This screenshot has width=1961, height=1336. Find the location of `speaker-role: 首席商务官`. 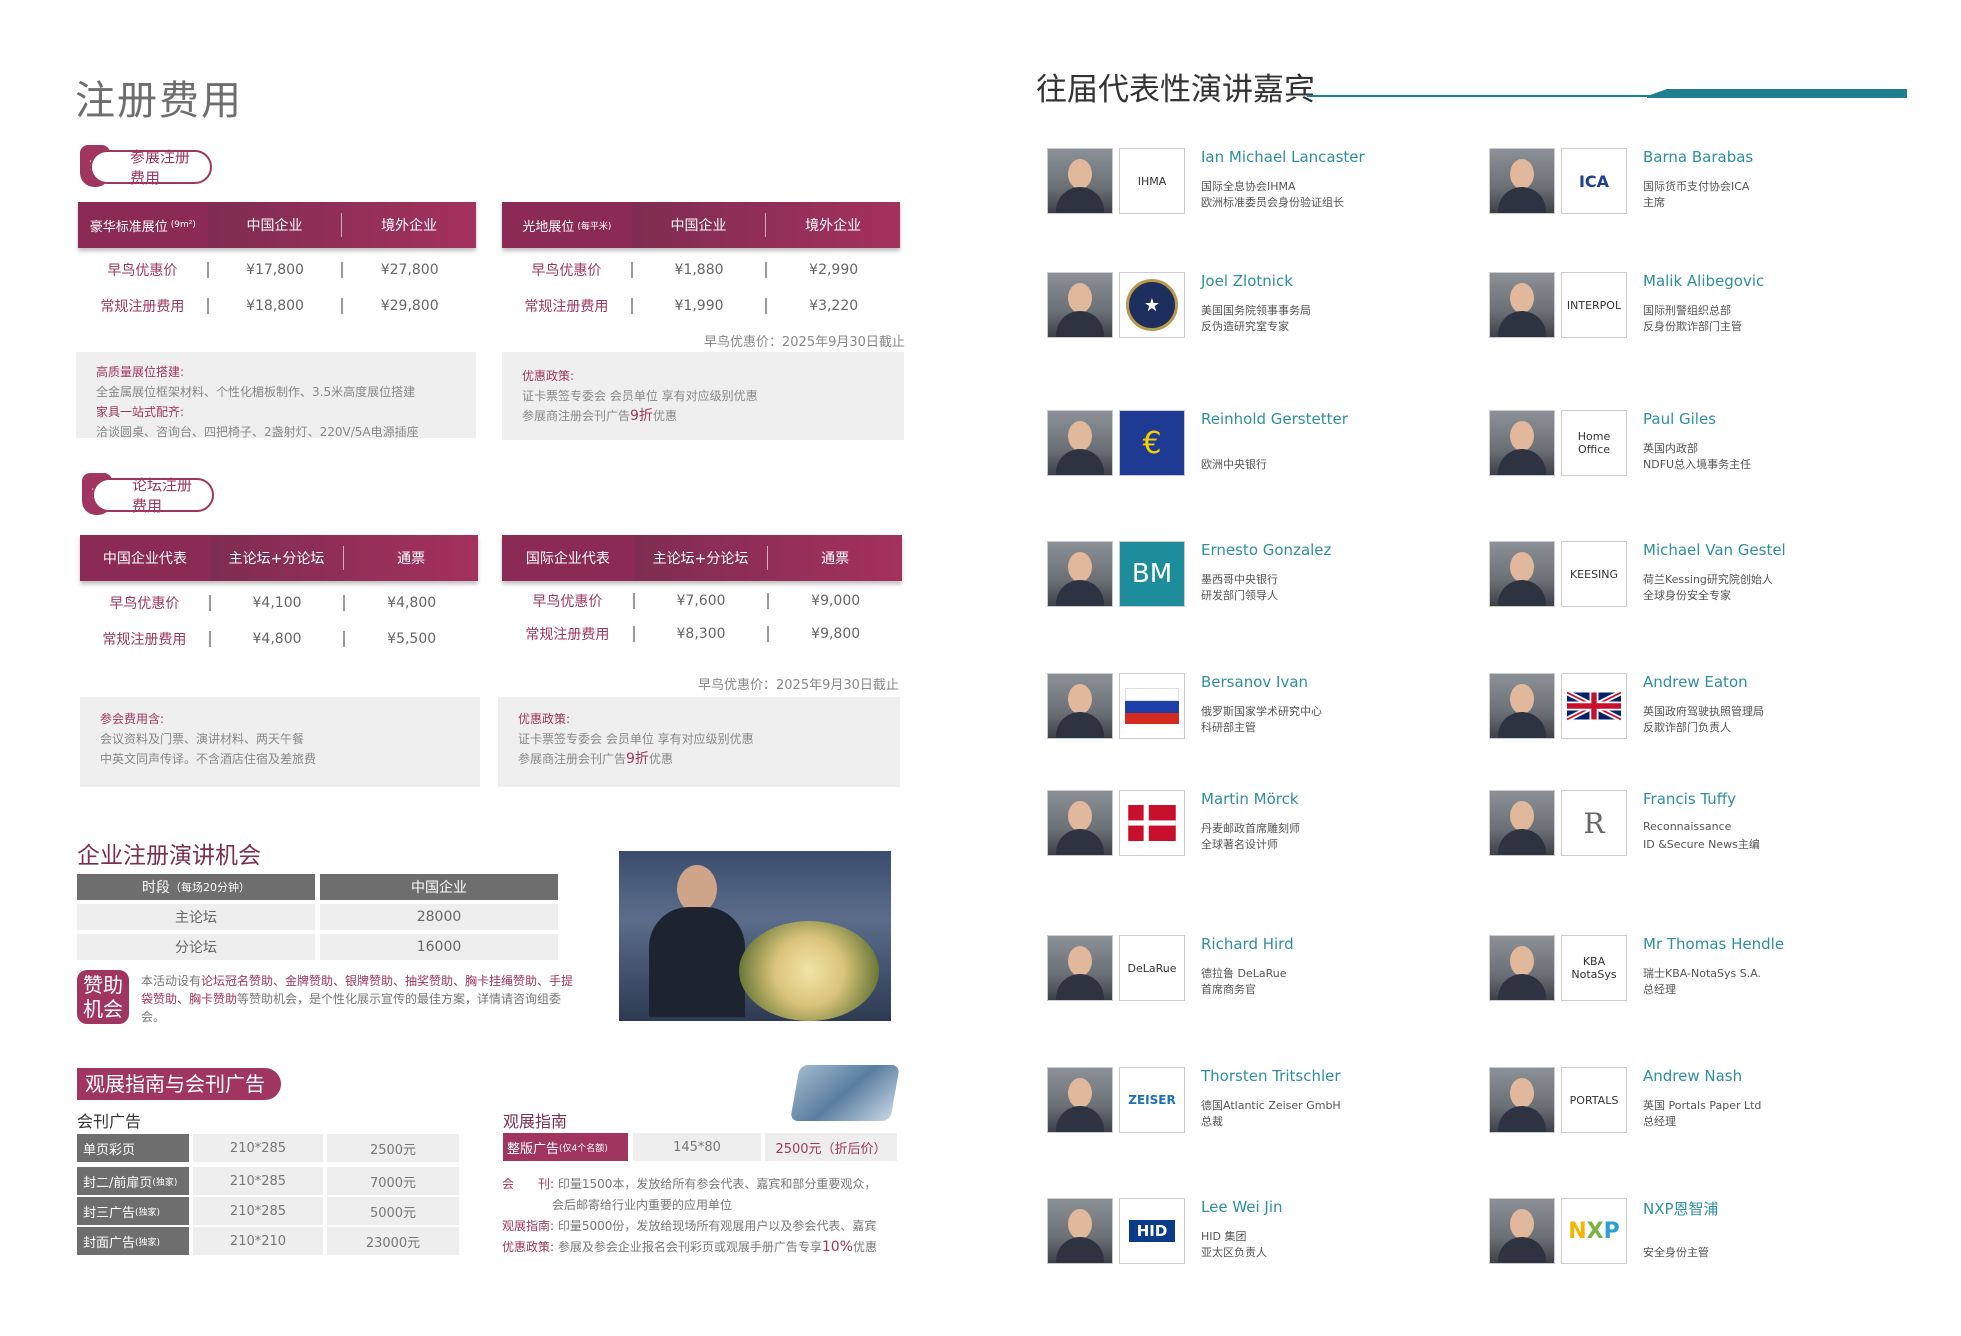

speaker-role: 首席商务官 is located at coordinates (1228, 989).